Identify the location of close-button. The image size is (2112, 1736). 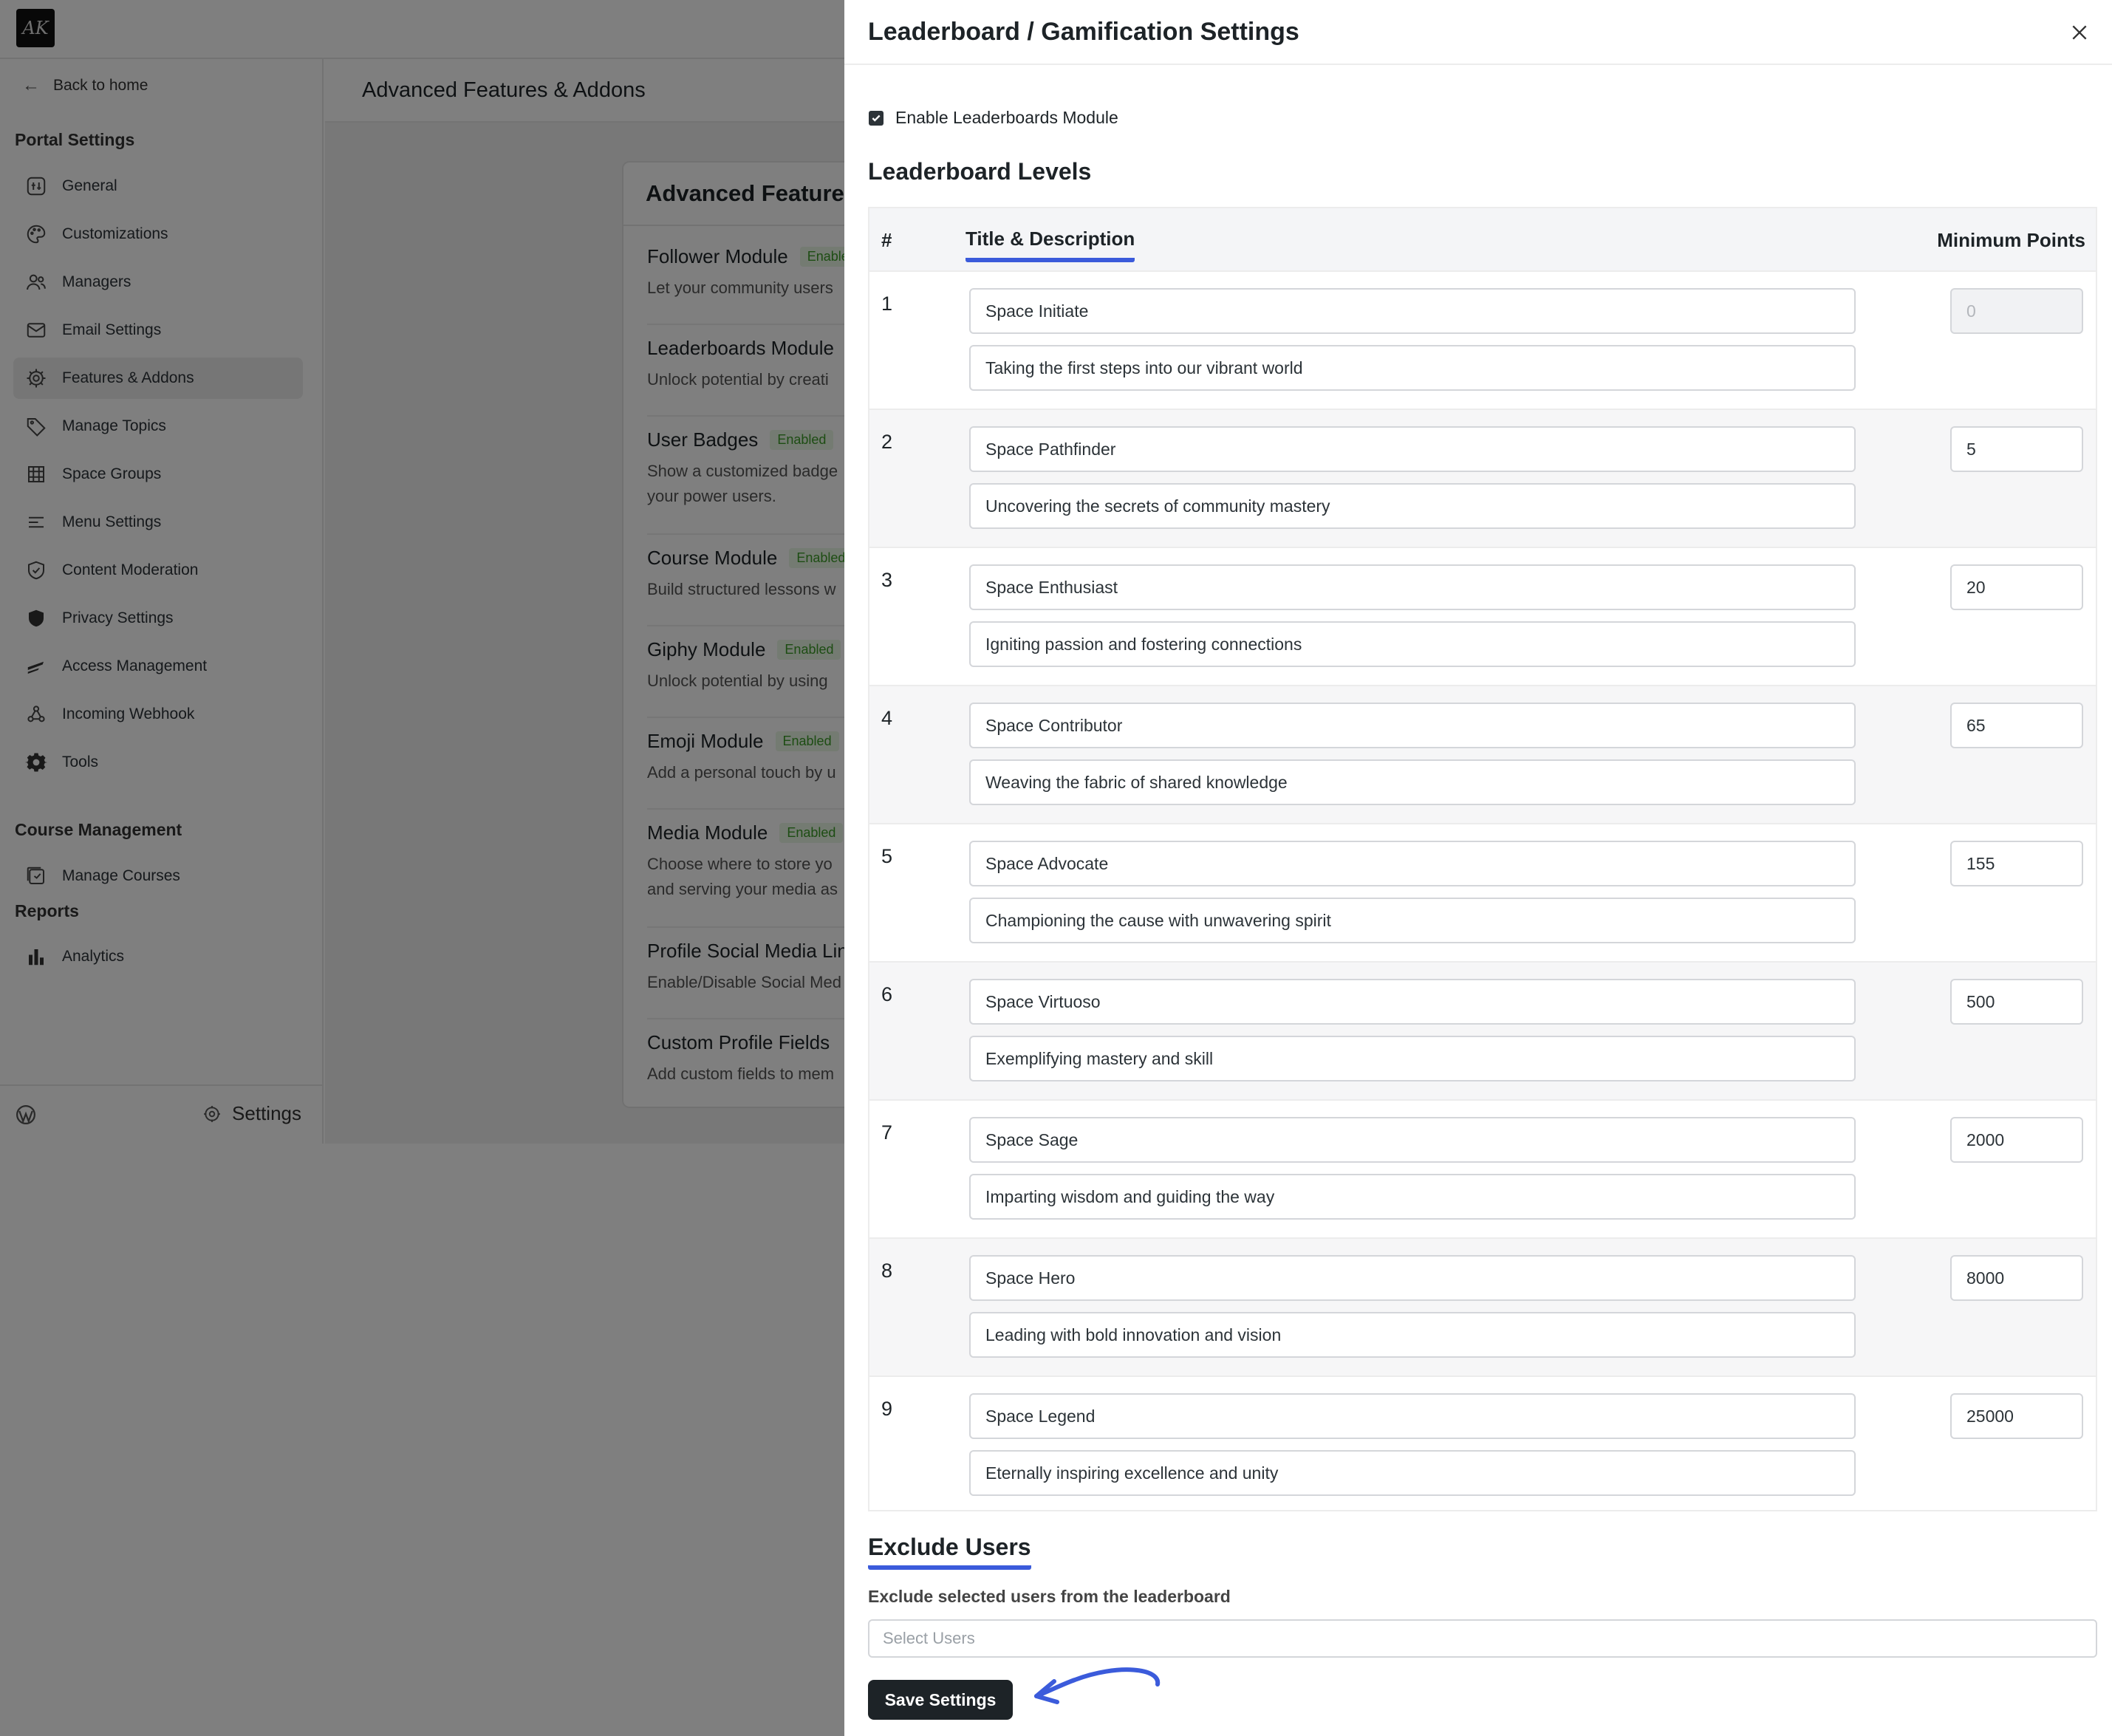
(2079, 32).